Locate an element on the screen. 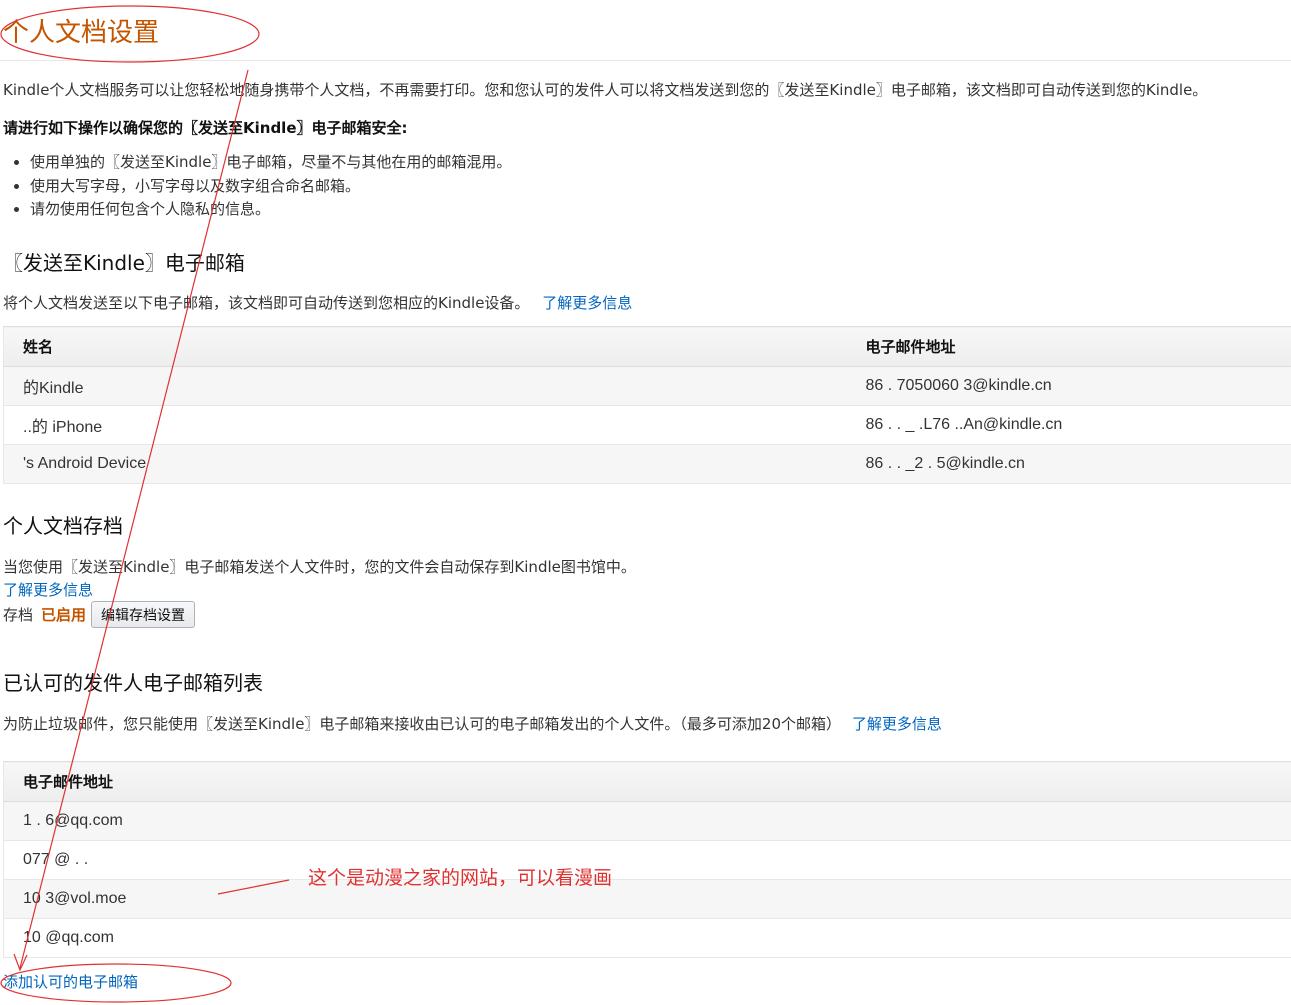 The height and width of the screenshot is (1005, 1291). approved-senders-heading: 已认可的发件人电子邮箱列表 is located at coordinates (133, 683).